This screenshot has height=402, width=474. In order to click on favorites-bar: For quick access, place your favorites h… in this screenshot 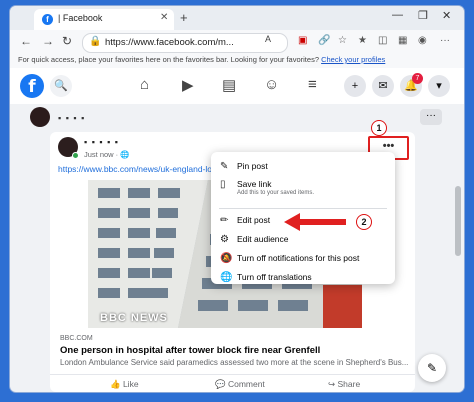, I will do `click(237, 61)`.